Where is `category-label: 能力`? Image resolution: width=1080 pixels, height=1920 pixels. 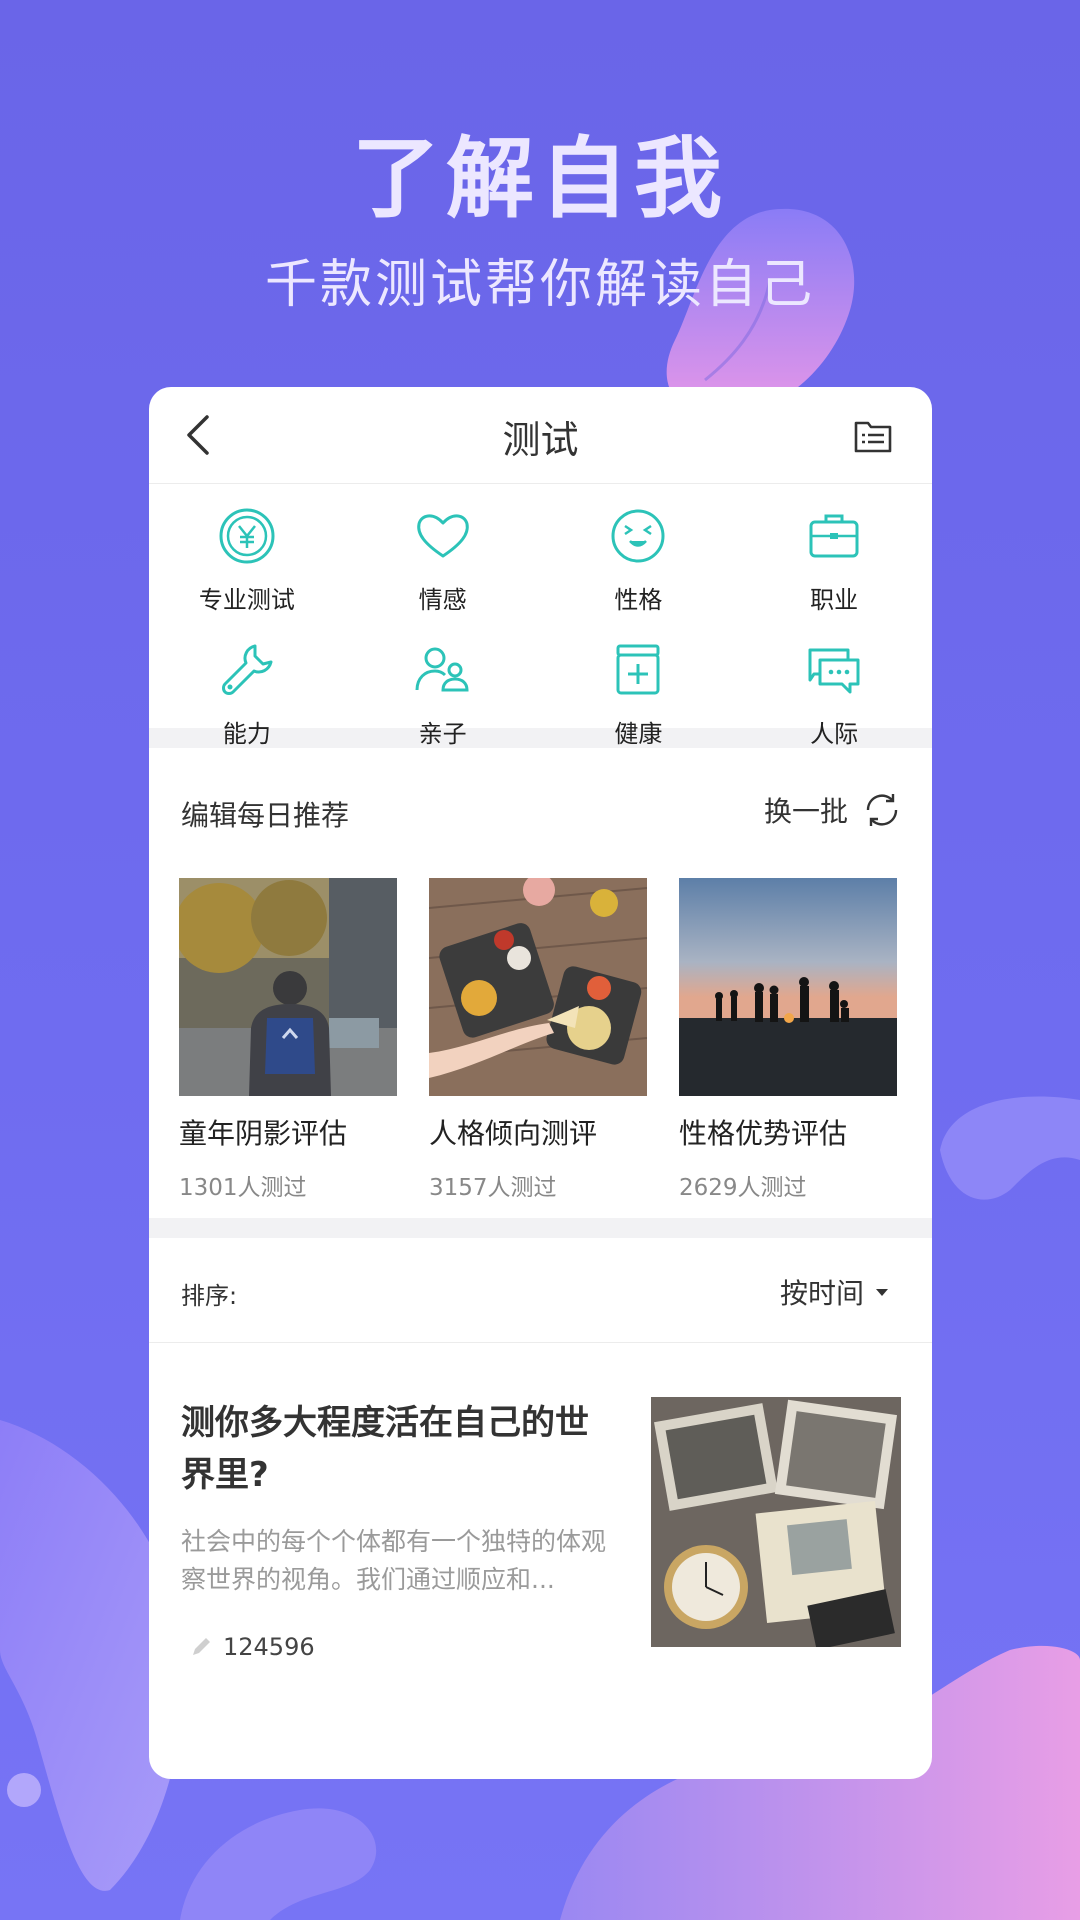 category-label: 能力 is located at coordinates (246, 734).